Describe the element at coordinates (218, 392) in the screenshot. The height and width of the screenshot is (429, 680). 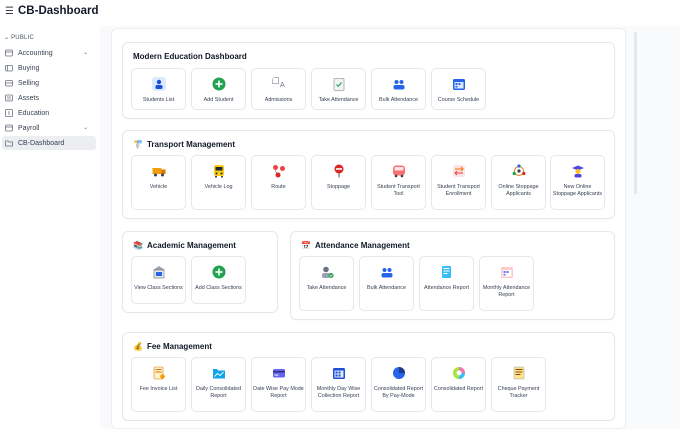
I see `tile-label: Daily Consolidated Report` at that location.